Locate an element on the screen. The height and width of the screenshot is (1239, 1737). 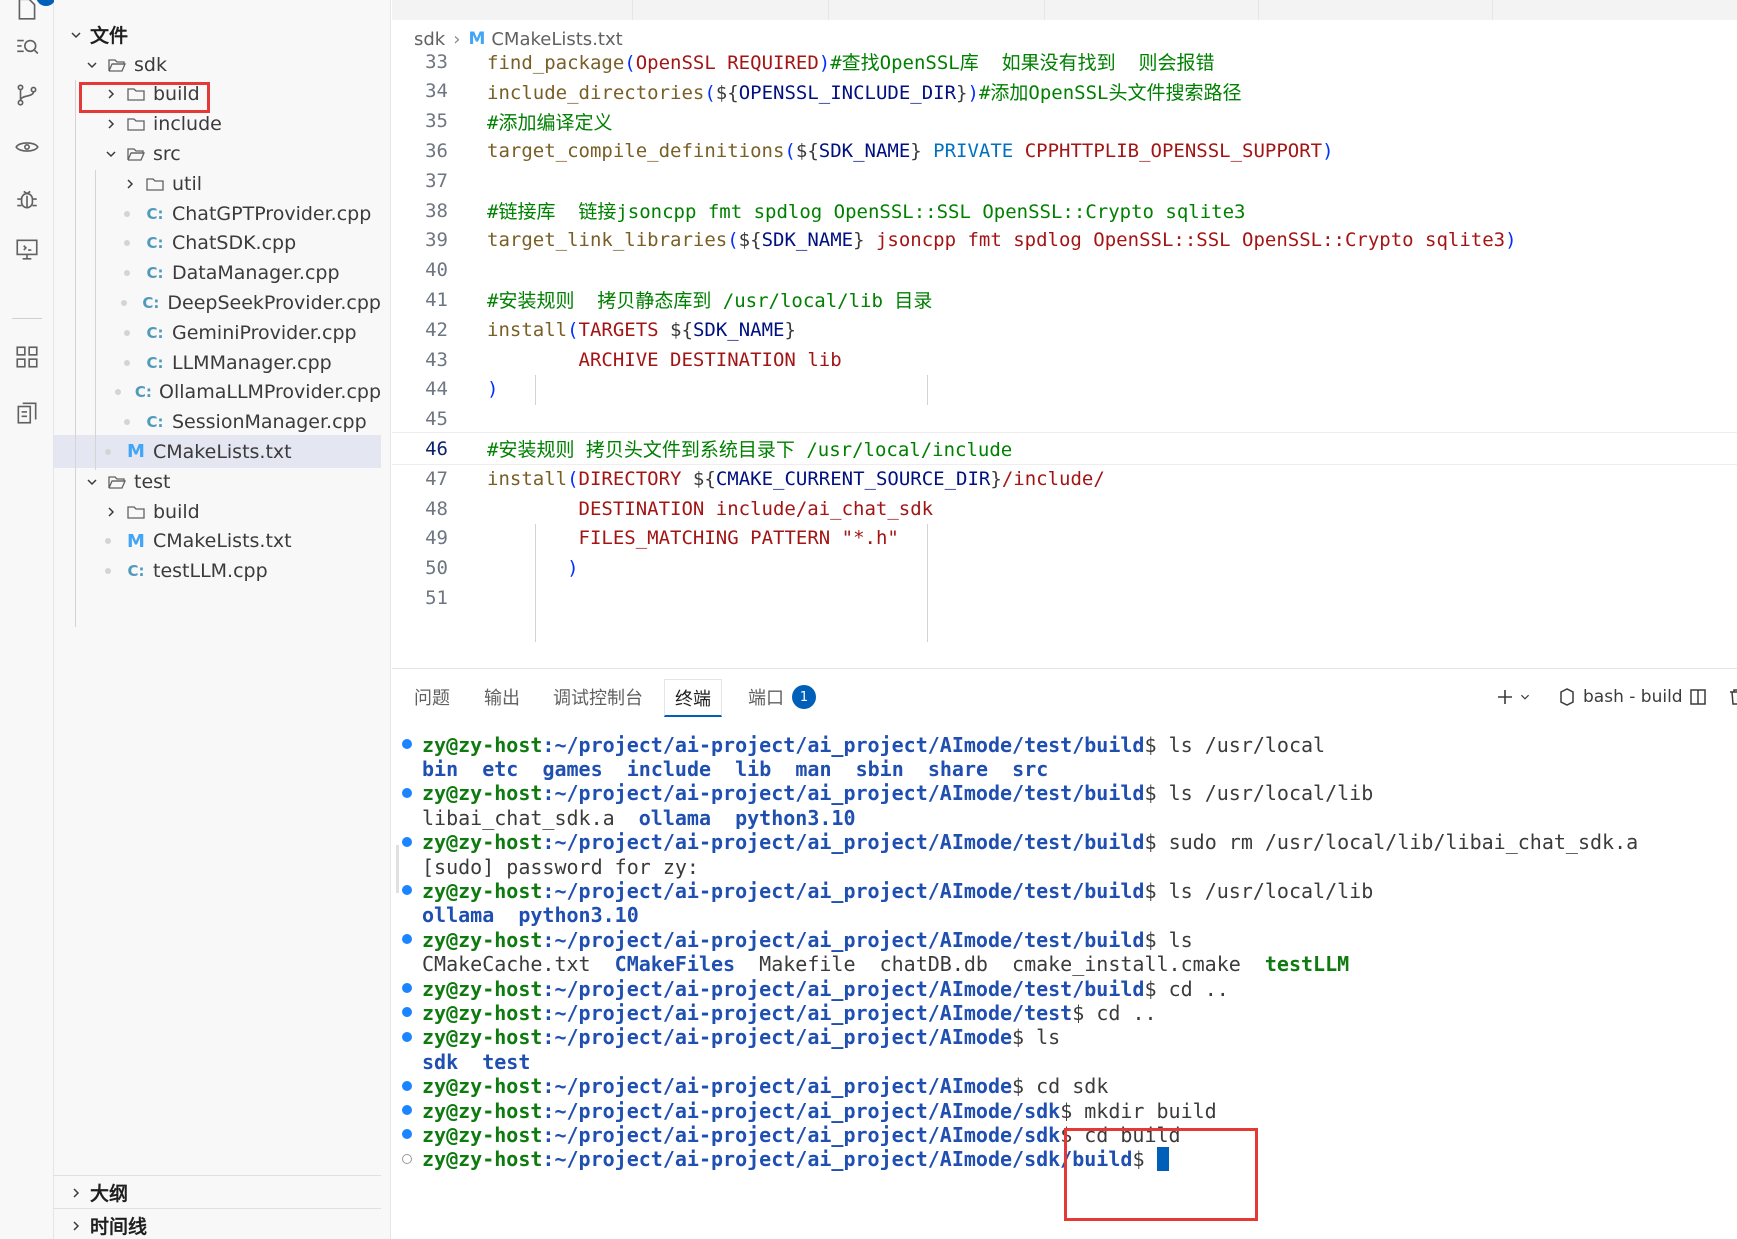
prompt-path: :~/project/ai-project/ai_project/AImode is located at coordinates (777, 1037).